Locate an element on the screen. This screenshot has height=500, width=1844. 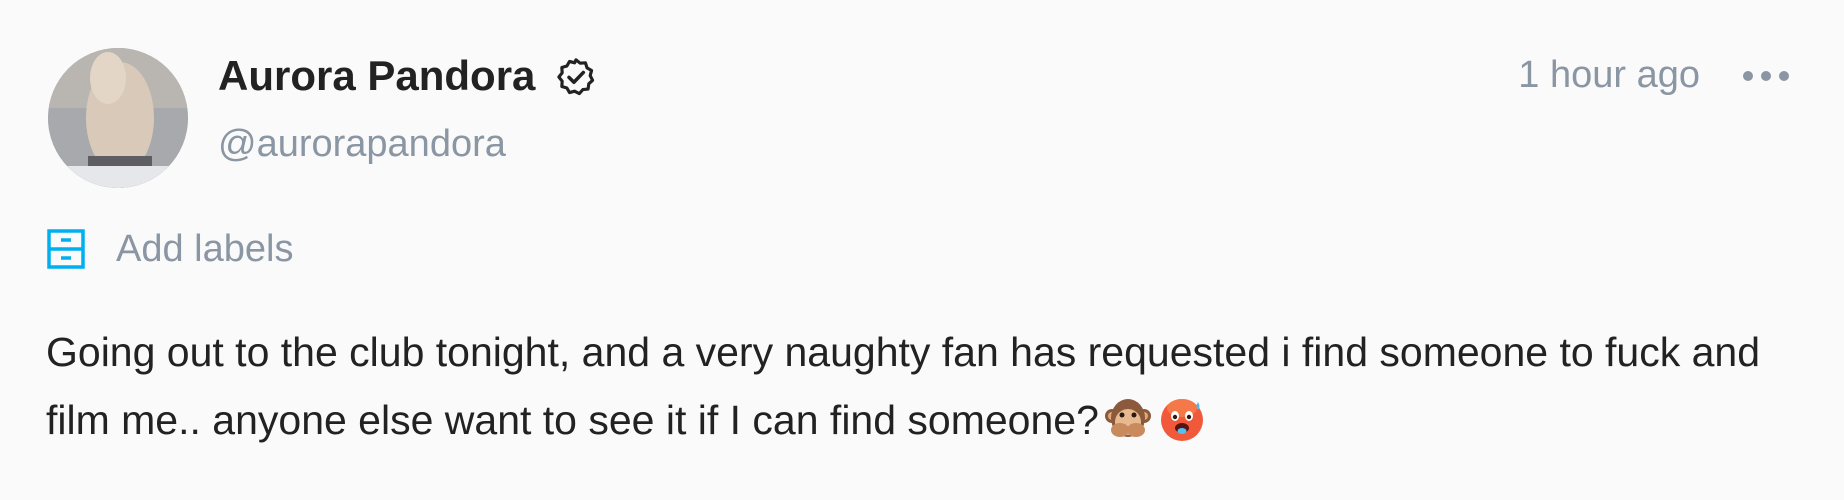
hot-face-icon is located at coordinates (1181, 420).